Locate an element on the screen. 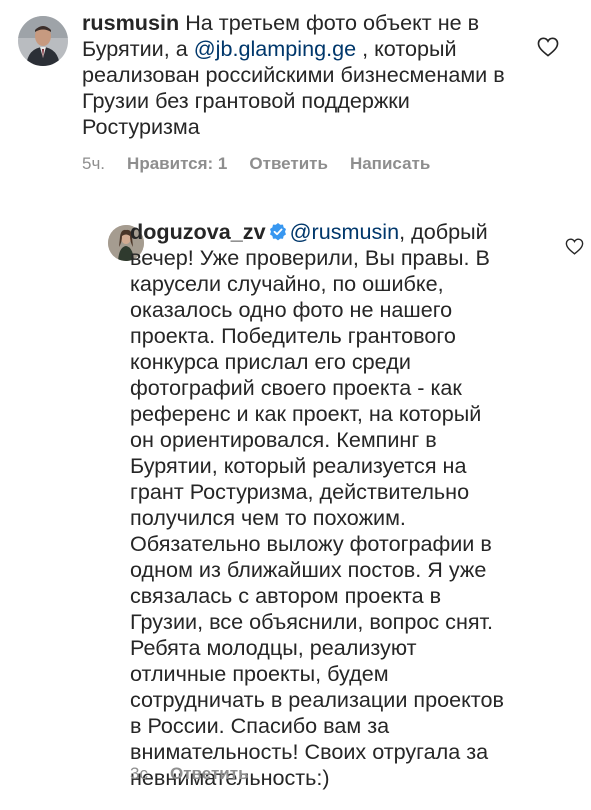 The image size is (591, 810). comment-meta: 3с Ответить is located at coordinates (200, 774).